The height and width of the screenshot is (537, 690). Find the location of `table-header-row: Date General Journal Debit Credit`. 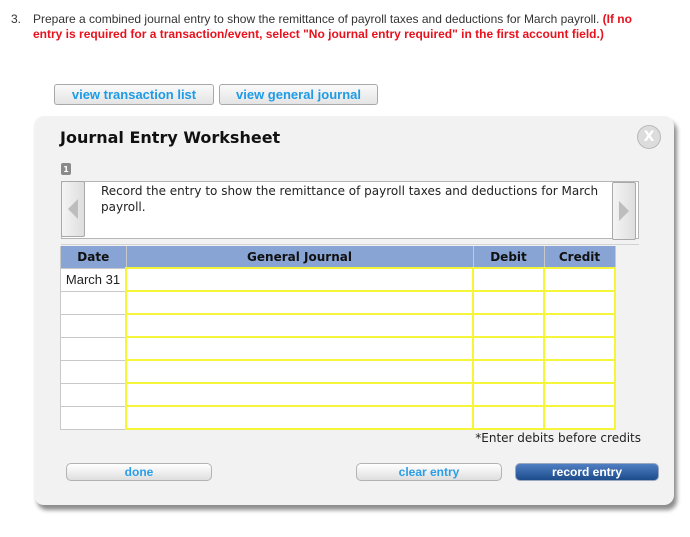

table-header-row: Date General Journal Debit Credit is located at coordinates (338, 257).